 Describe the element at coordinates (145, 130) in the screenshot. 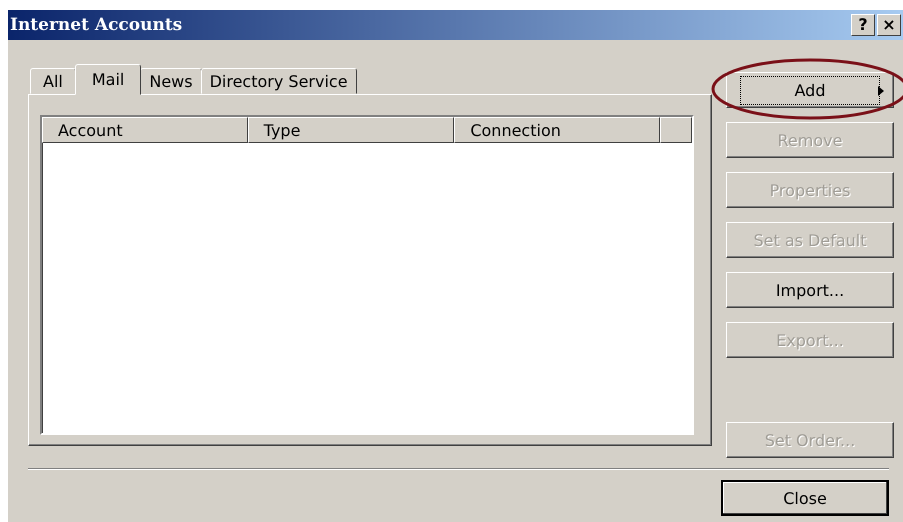

I see `column-header: Account` at that location.